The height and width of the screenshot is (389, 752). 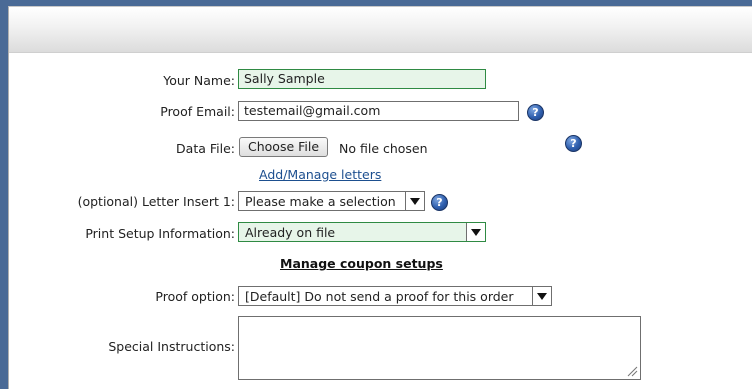 I want to click on proof-option-label: Proof option:, so click(x=195, y=296).